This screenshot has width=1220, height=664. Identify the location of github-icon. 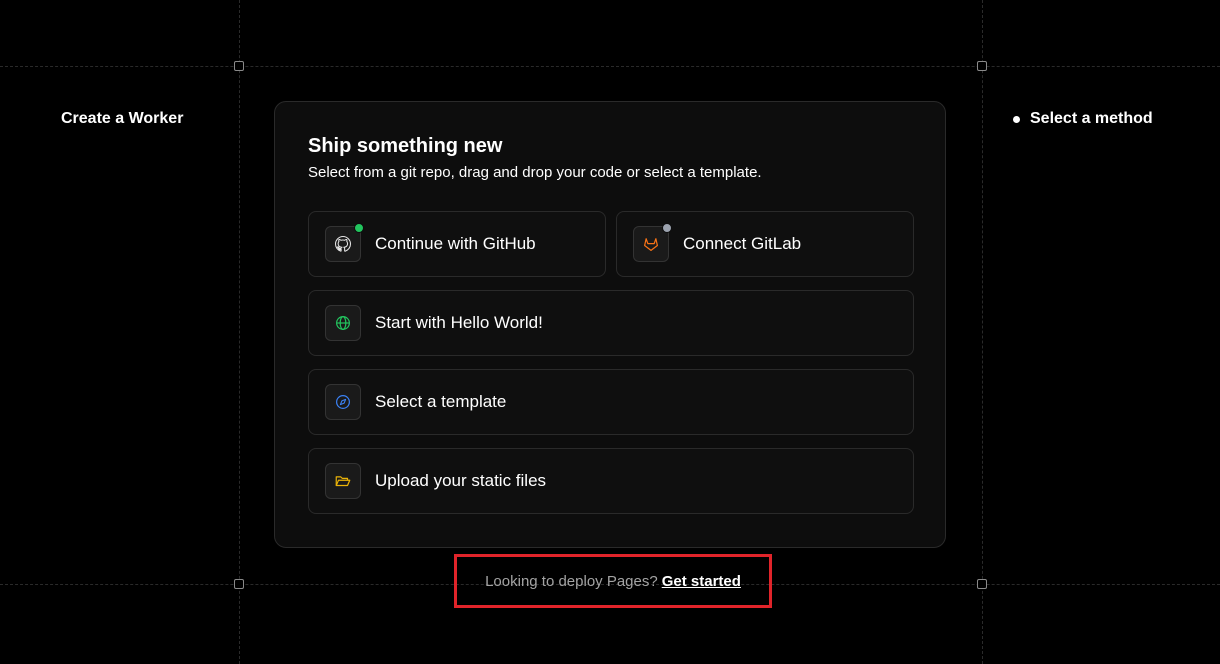
(343, 243).